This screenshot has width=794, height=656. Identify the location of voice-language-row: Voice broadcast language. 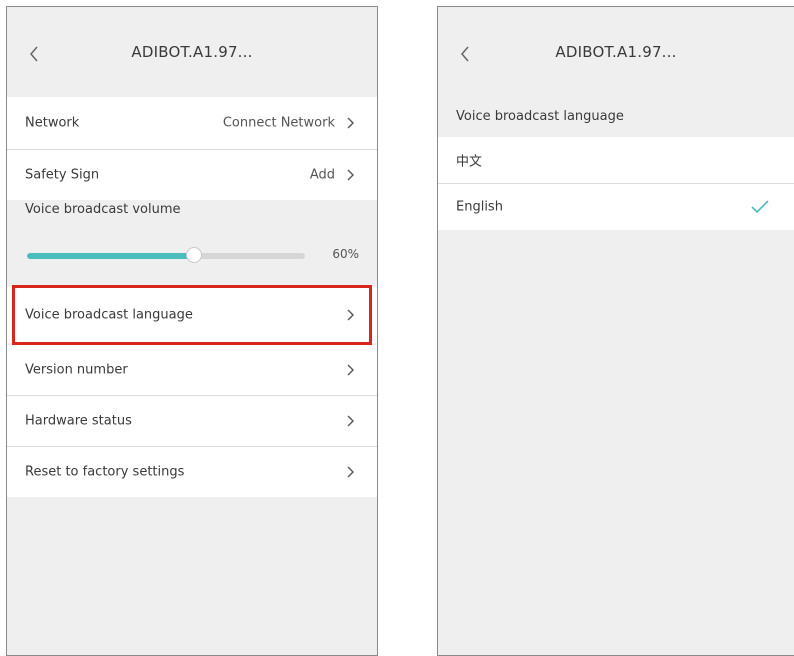
(192, 315).